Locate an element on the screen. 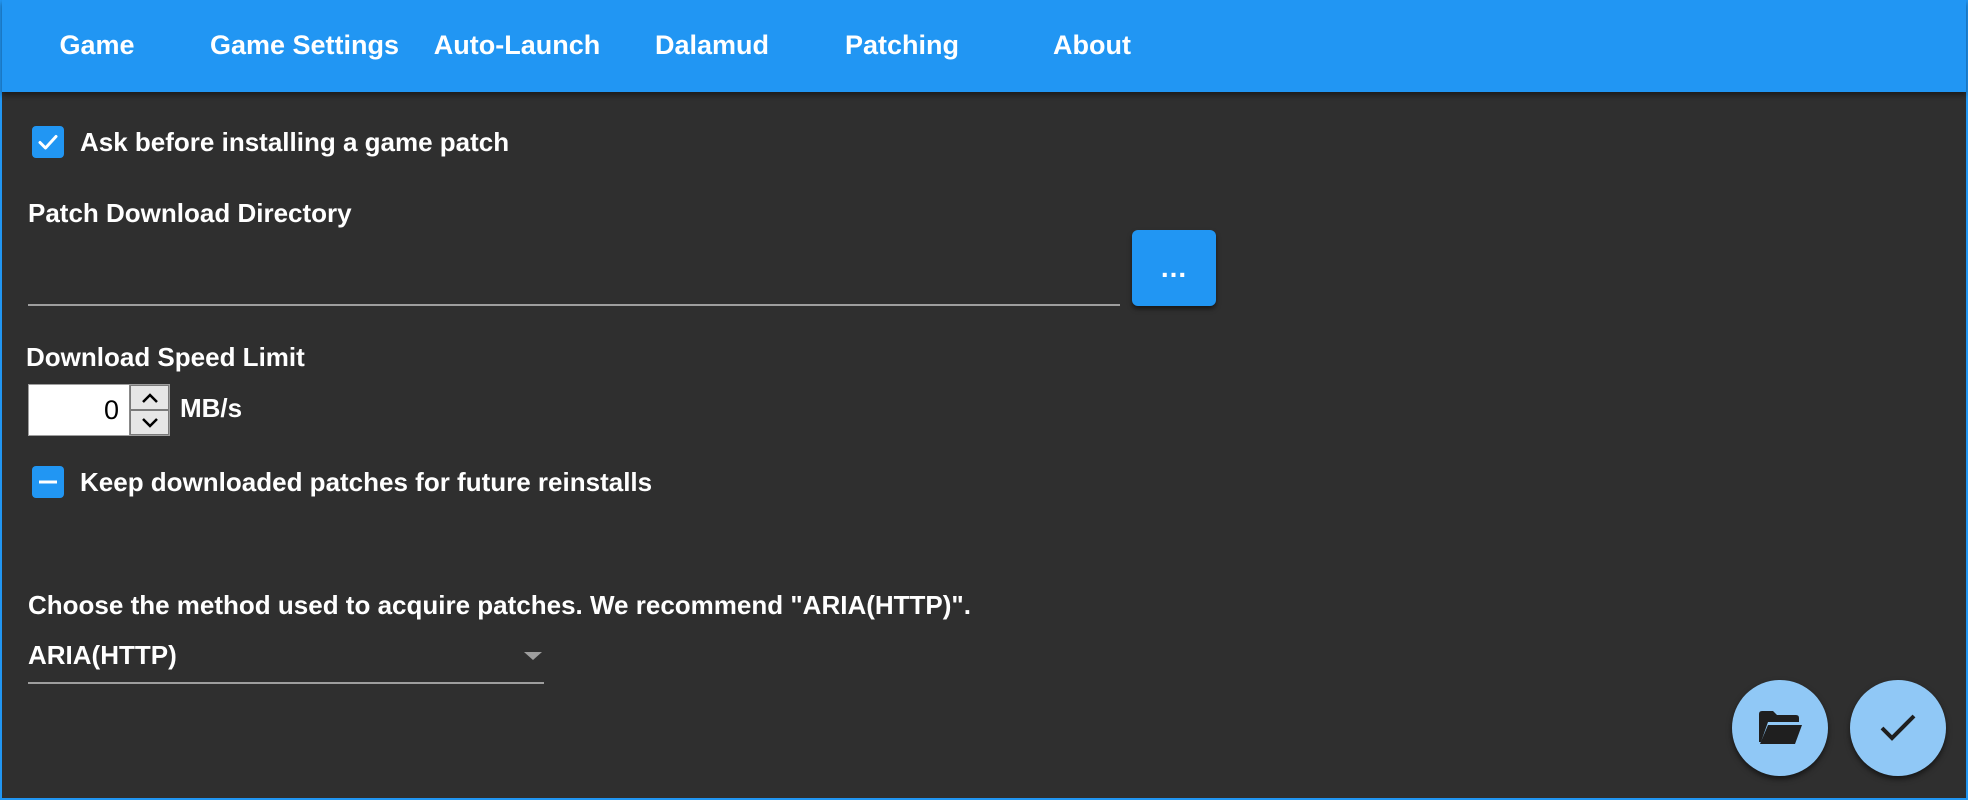 Image resolution: width=1968 pixels, height=800 pixels. tab-label: Patching is located at coordinates (901, 44).